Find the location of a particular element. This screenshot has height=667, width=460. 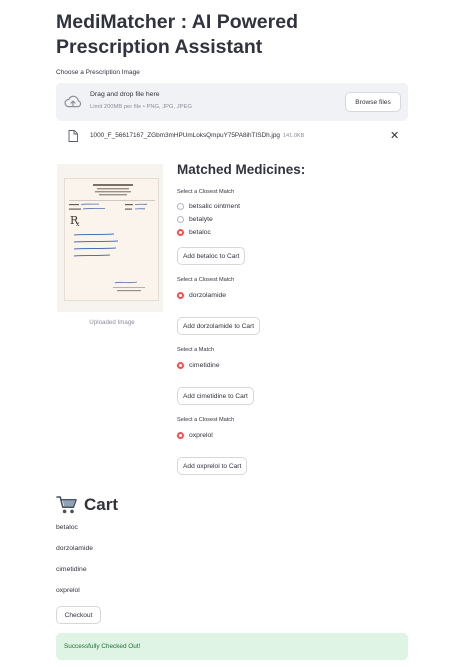

radio-option-label: betsalic ointment is located at coordinates (215, 206).